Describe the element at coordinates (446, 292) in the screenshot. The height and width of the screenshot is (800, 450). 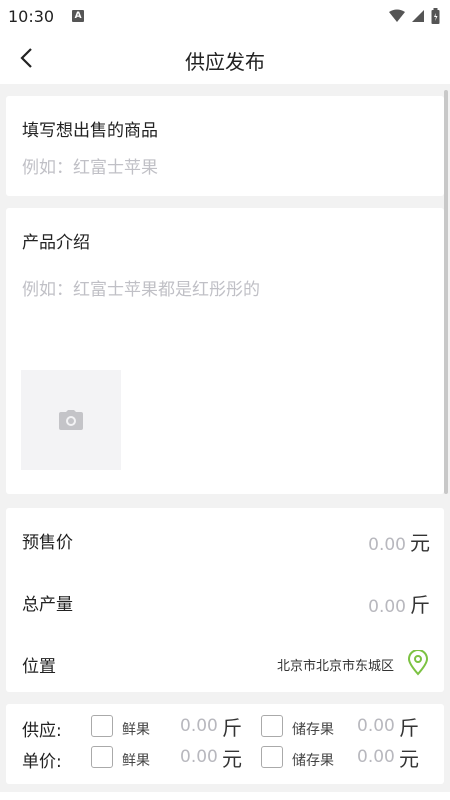
I see `scrollbar` at that location.